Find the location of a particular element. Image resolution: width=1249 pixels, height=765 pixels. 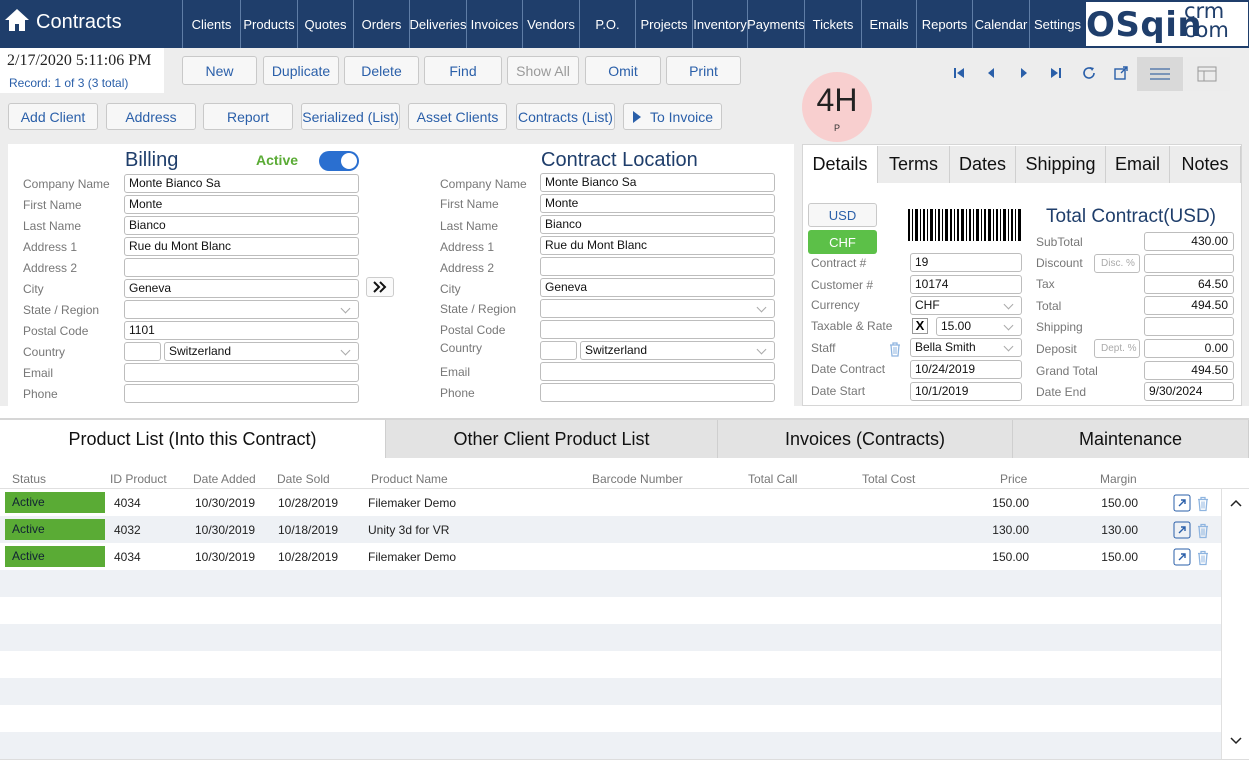

show-all-button: Show All is located at coordinates (543, 70).